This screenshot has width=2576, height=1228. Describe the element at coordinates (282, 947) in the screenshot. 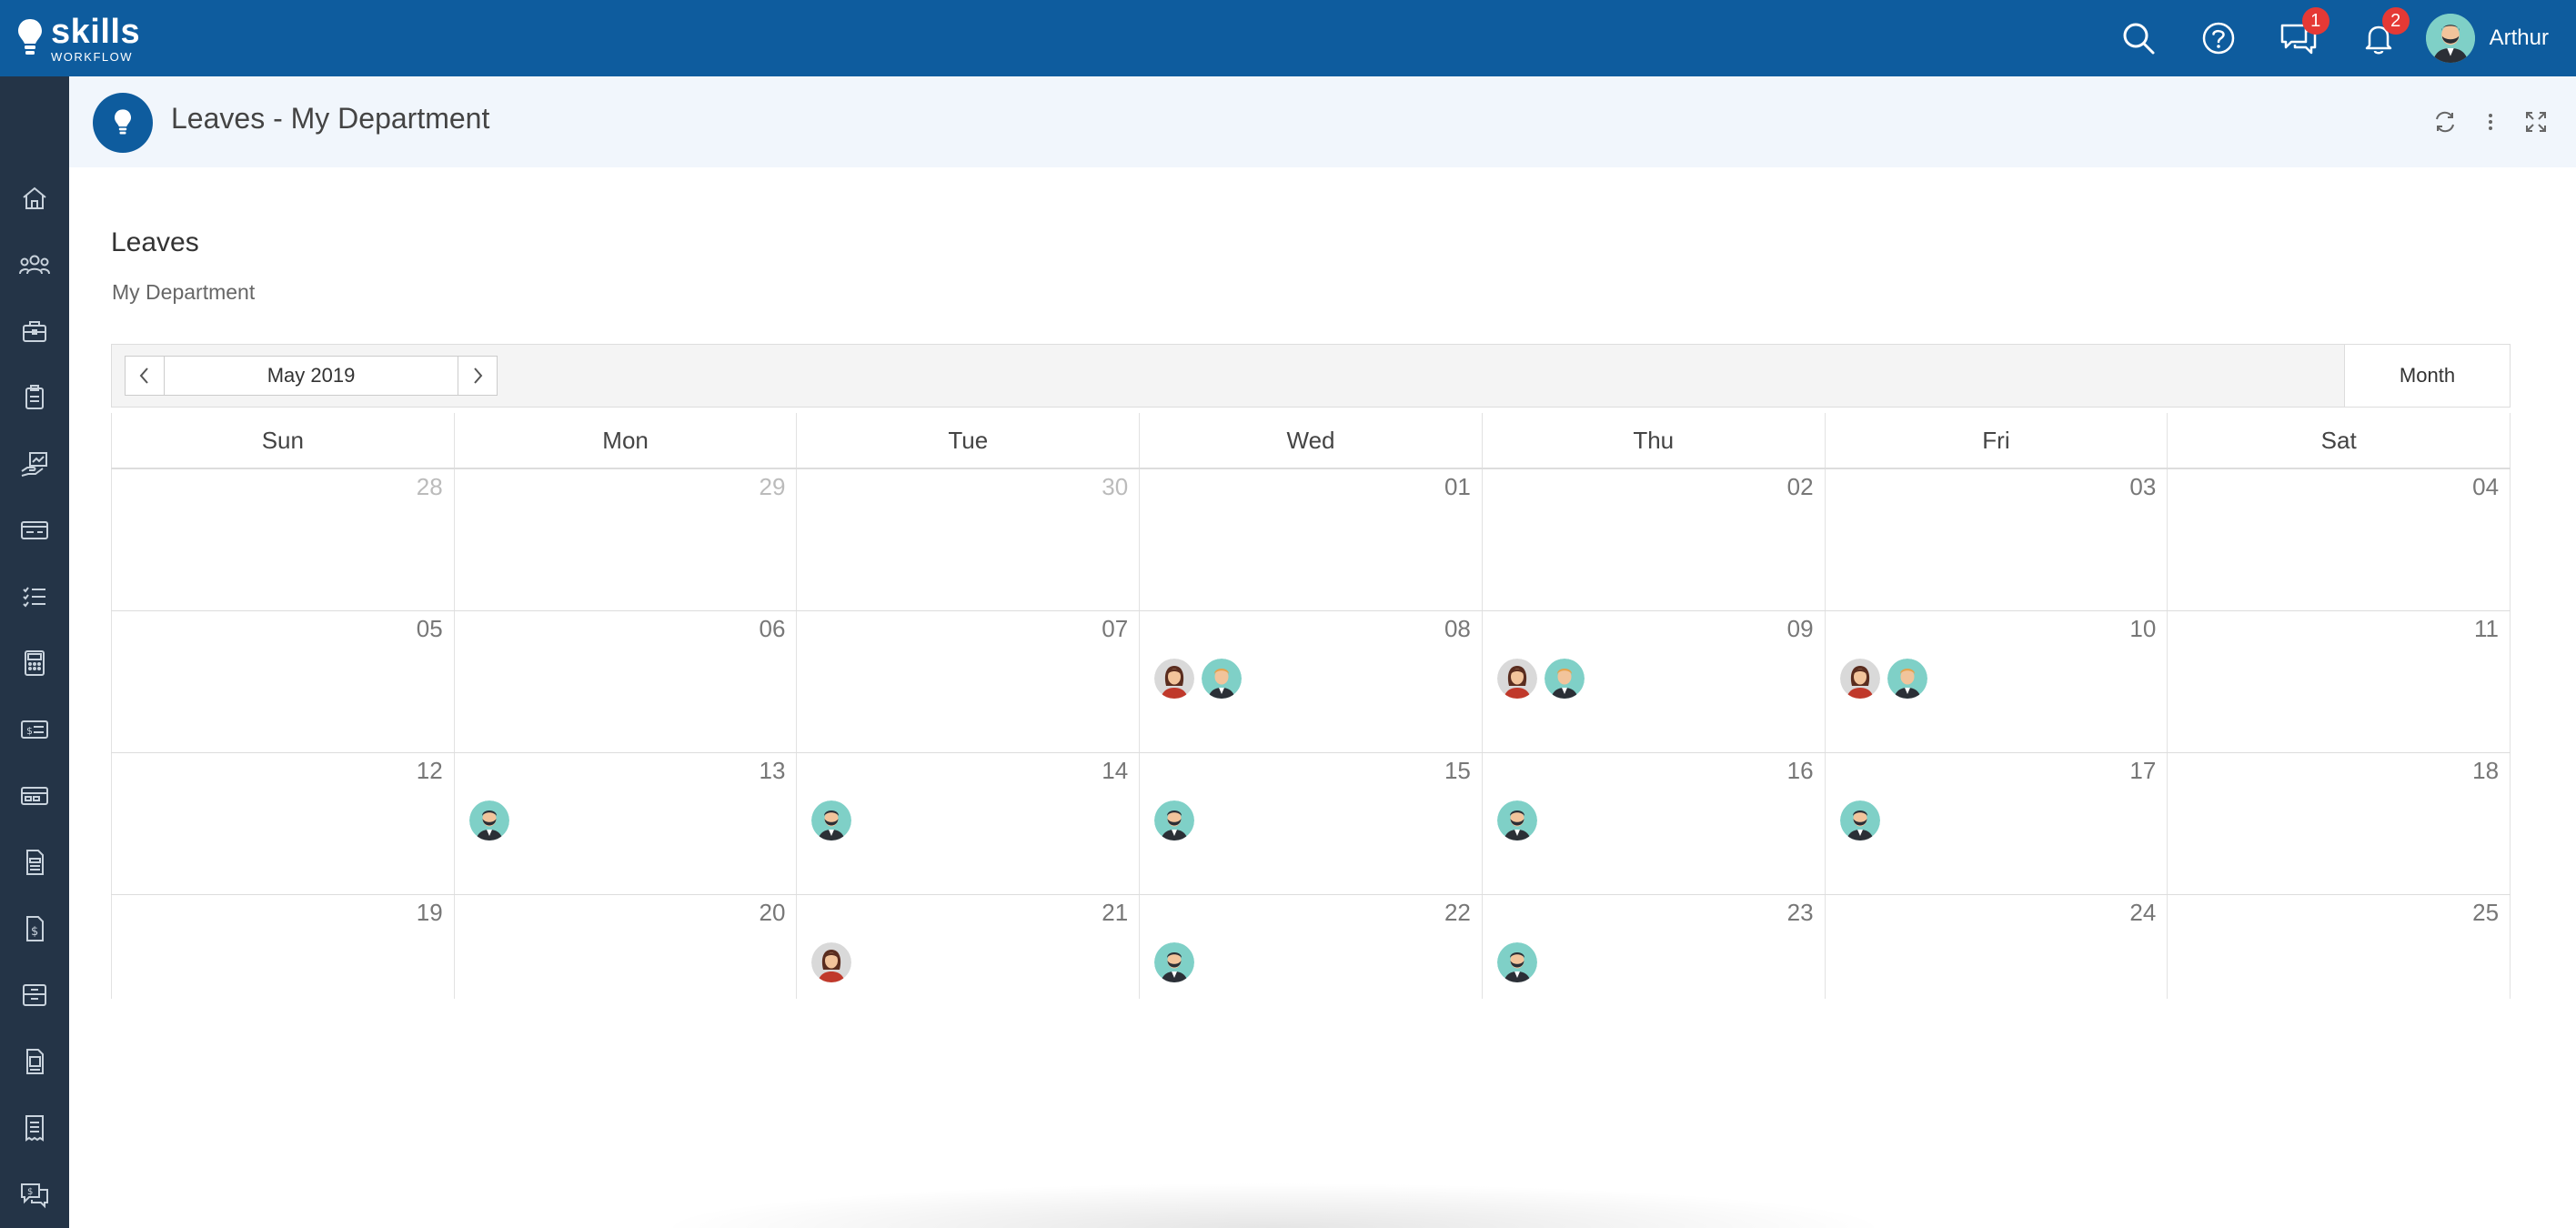

I see `day-cell: 19` at that location.